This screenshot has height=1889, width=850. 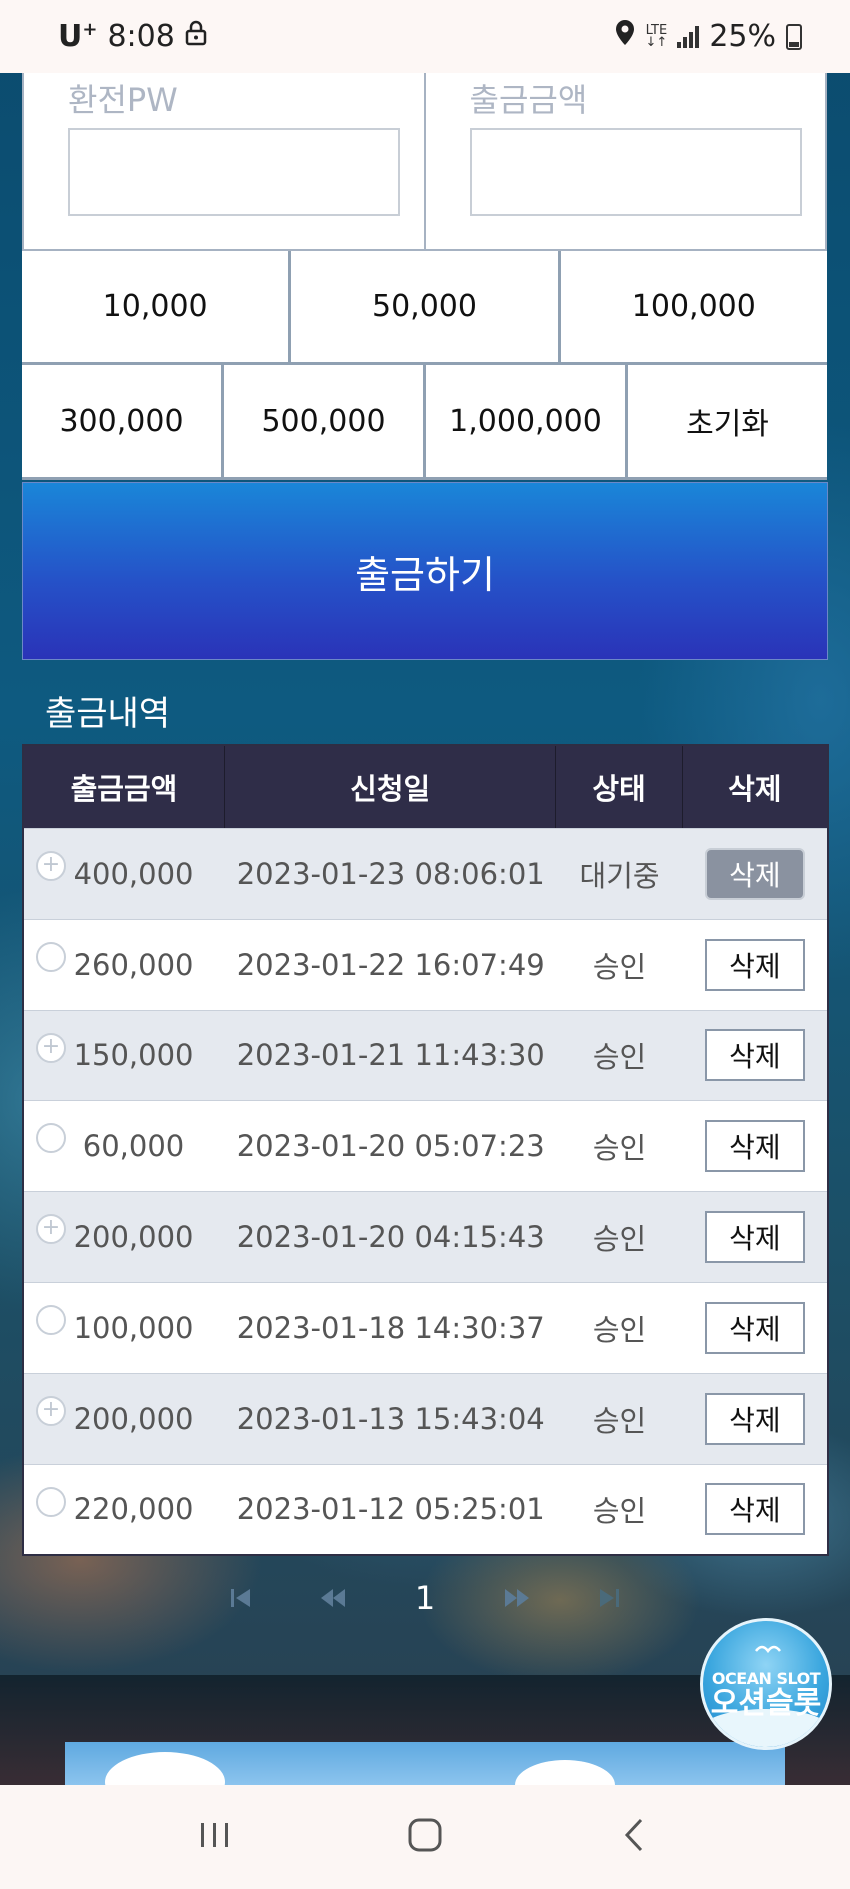 I want to click on next-page-icon, so click(x=517, y=1598).